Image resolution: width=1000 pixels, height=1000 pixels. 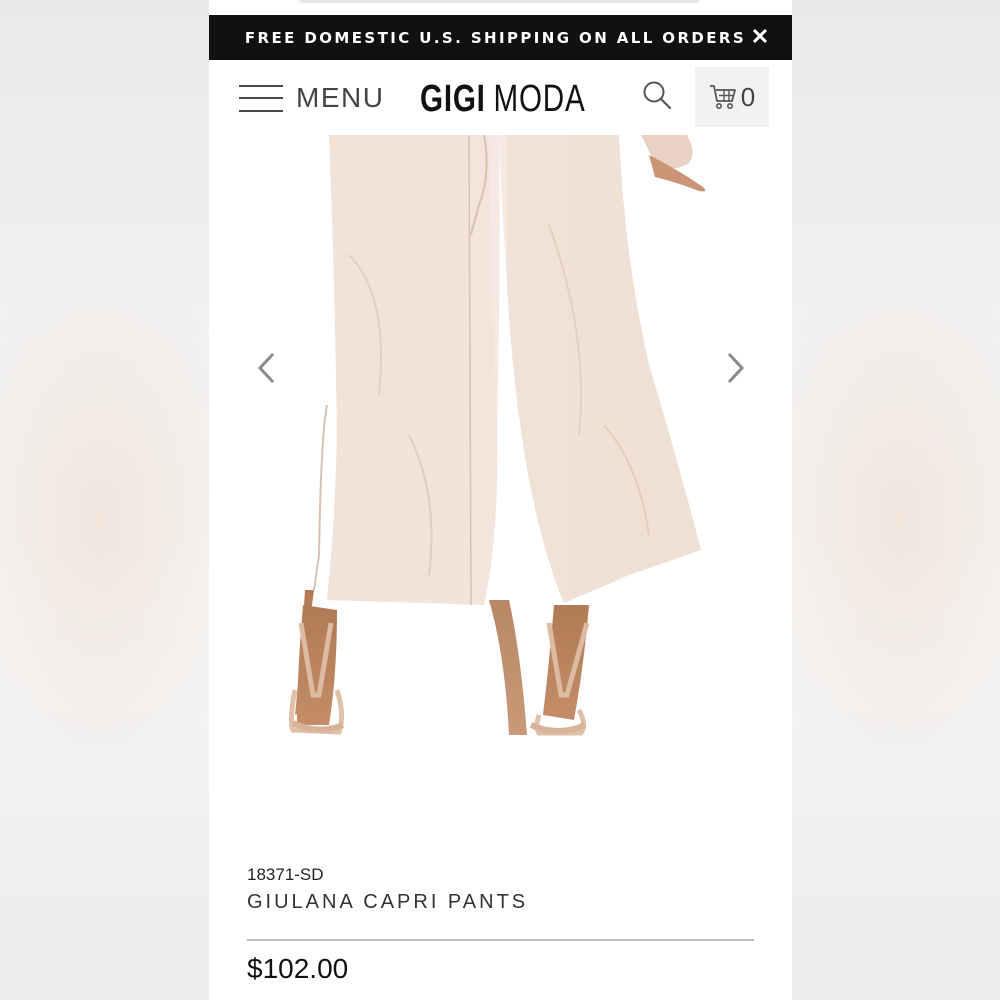 What do you see at coordinates (285, 874) in the screenshot?
I see `product-sku: 18371-SD` at bounding box center [285, 874].